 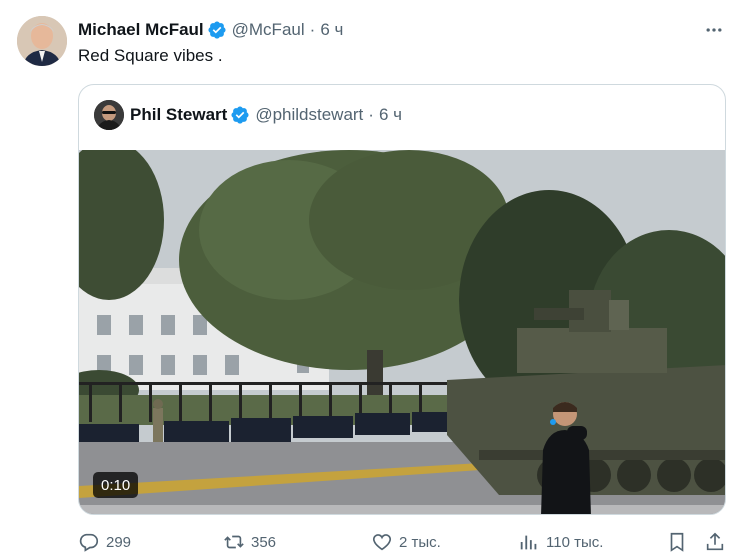 I want to click on tweet-time: 6 ч, so click(x=331, y=30).